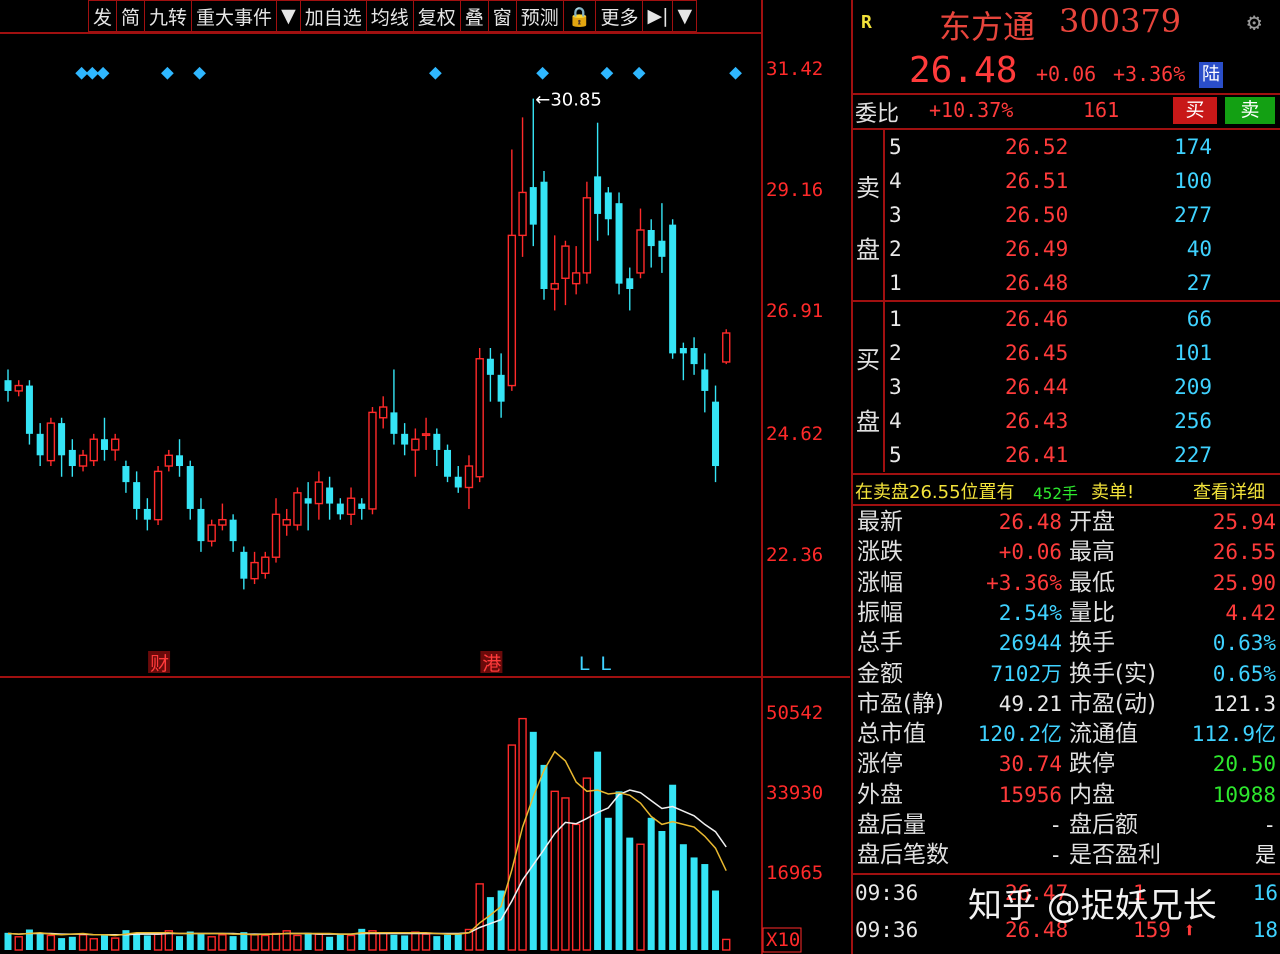 The width and height of the screenshot is (1280, 954). I want to click on sell-button: 卖, so click(1250, 110).